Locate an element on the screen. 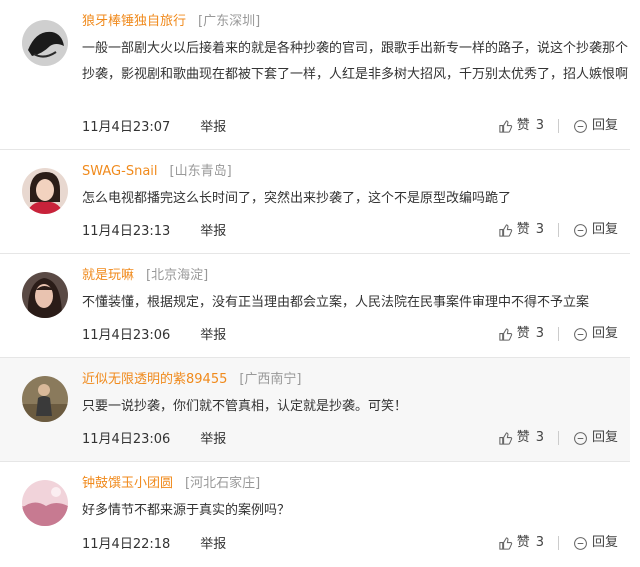 Image resolution: width=640 pixels, height=567 pixels. comment-text: 只要一说抄袭，你们就不管真相，认定就是抄袭。可笑！ is located at coordinates (245, 406).